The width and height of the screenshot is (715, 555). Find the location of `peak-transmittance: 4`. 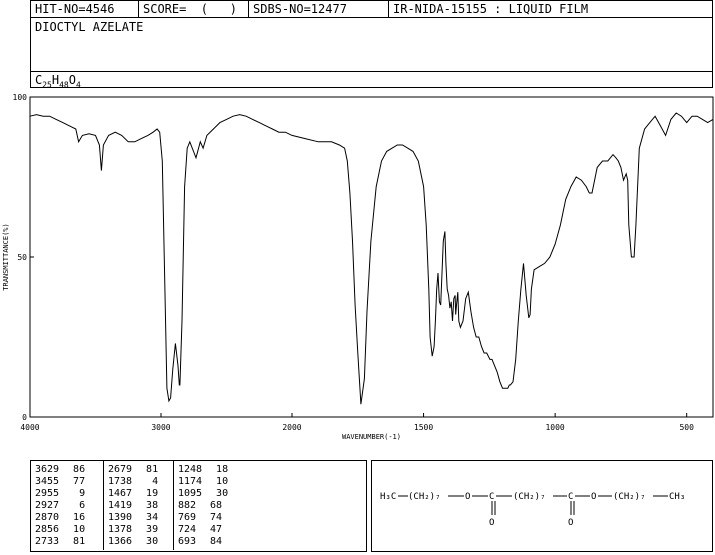

peak-transmittance: 4 is located at coordinates (155, 481).